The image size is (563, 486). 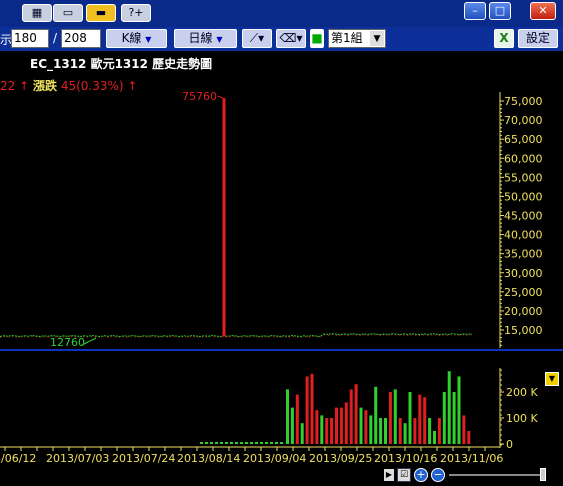 What do you see at coordinates (67, 342) in the screenshot?
I see `min-label: 12760` at bounding box center [67, 342].